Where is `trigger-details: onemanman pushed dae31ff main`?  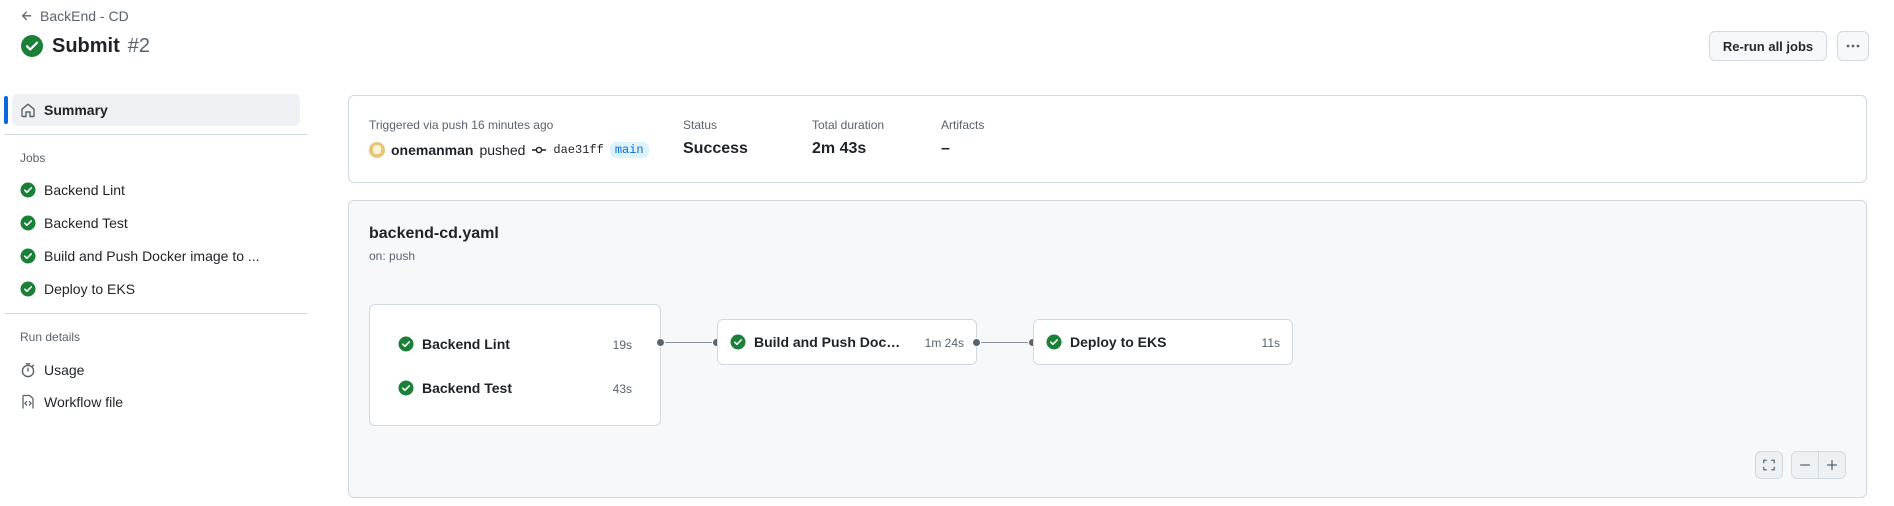
trigger-details: onemanman pushed dae31ff main is located at coordinates (509, 150).